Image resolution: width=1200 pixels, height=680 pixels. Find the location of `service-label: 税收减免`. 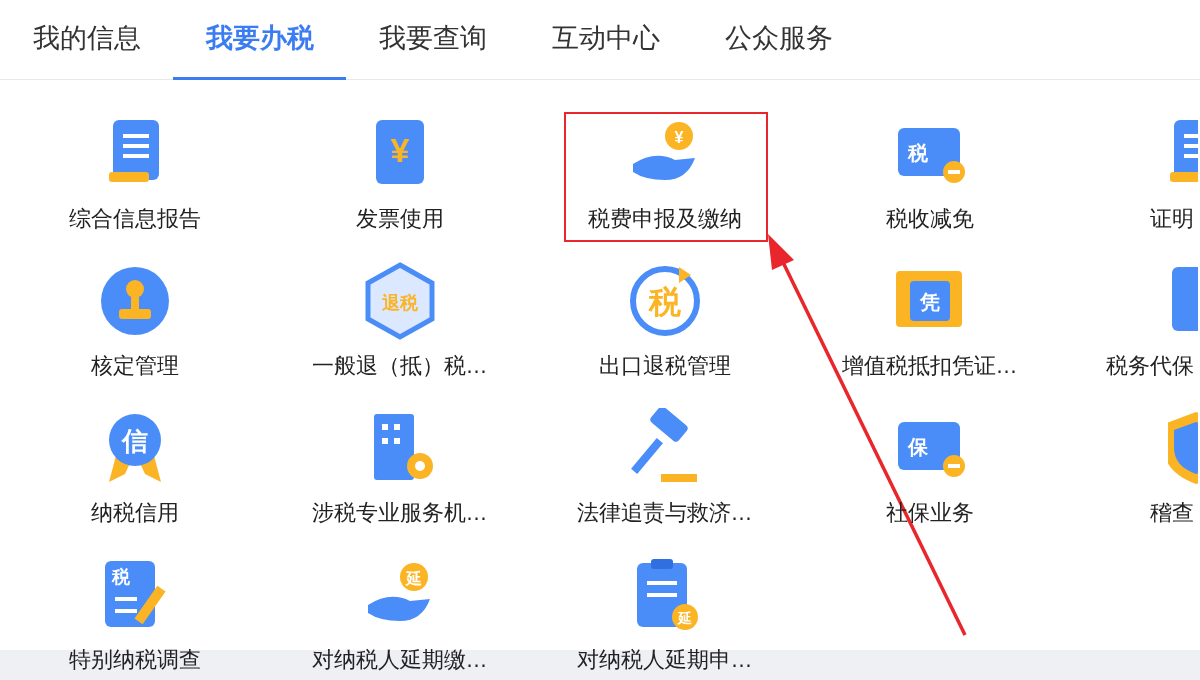

service-label: 税收减免 is located at coordinates (929, 218).